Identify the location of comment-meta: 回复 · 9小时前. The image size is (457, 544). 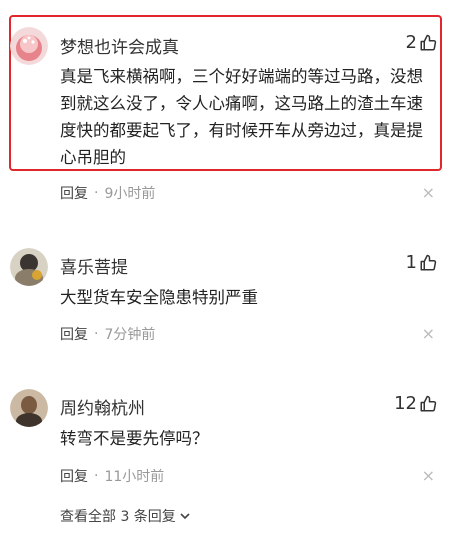
(107, 193).